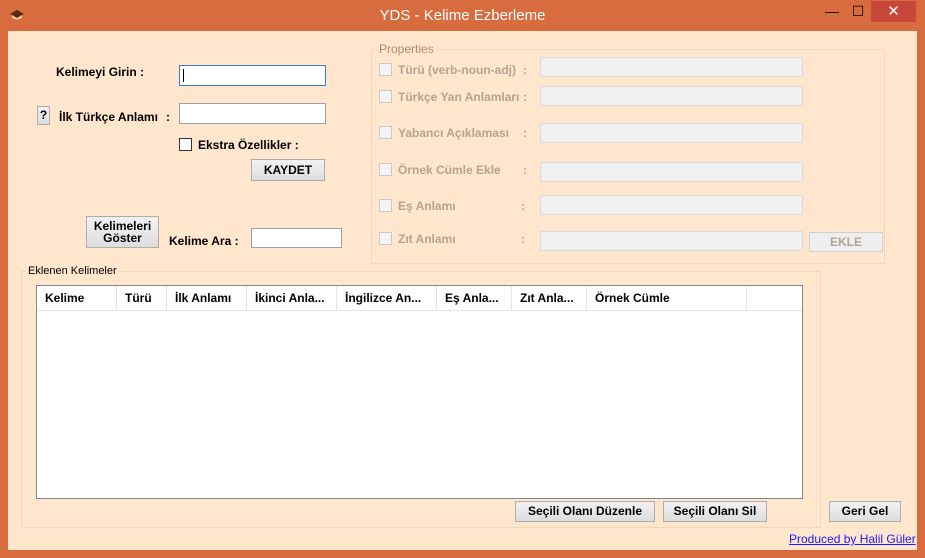 Image resolution: width=925 pixels, height=558 pixels. Describe the element at coordinates (207, 298) in the screenshot. I see `column-header-first-meaning: İlk Anlamı` at that location.